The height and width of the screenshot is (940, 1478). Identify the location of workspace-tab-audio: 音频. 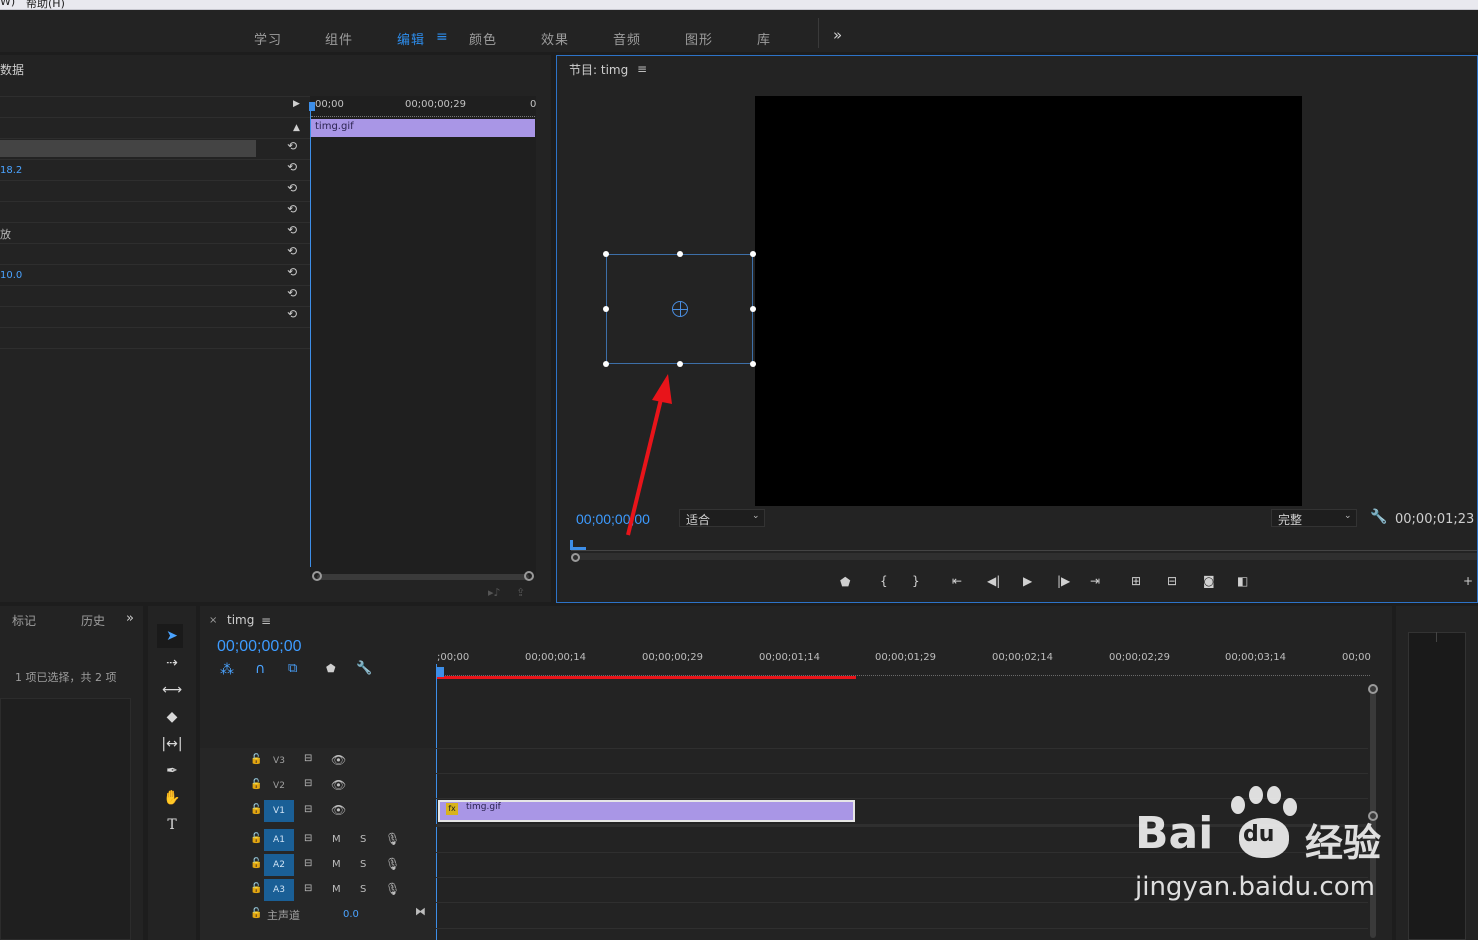
(627, 38).